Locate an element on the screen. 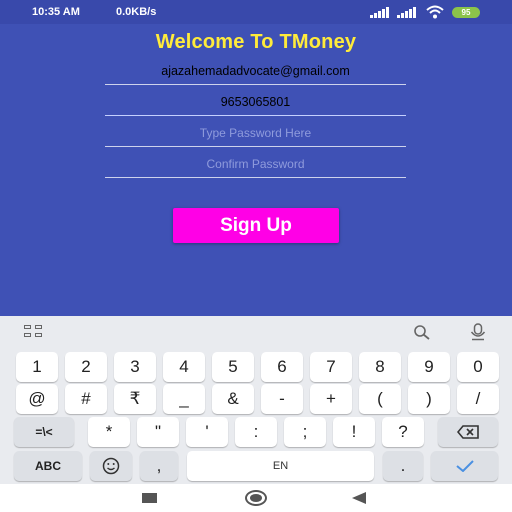  network-speed: 0.0KB/s is located at coordinates (136, 12).